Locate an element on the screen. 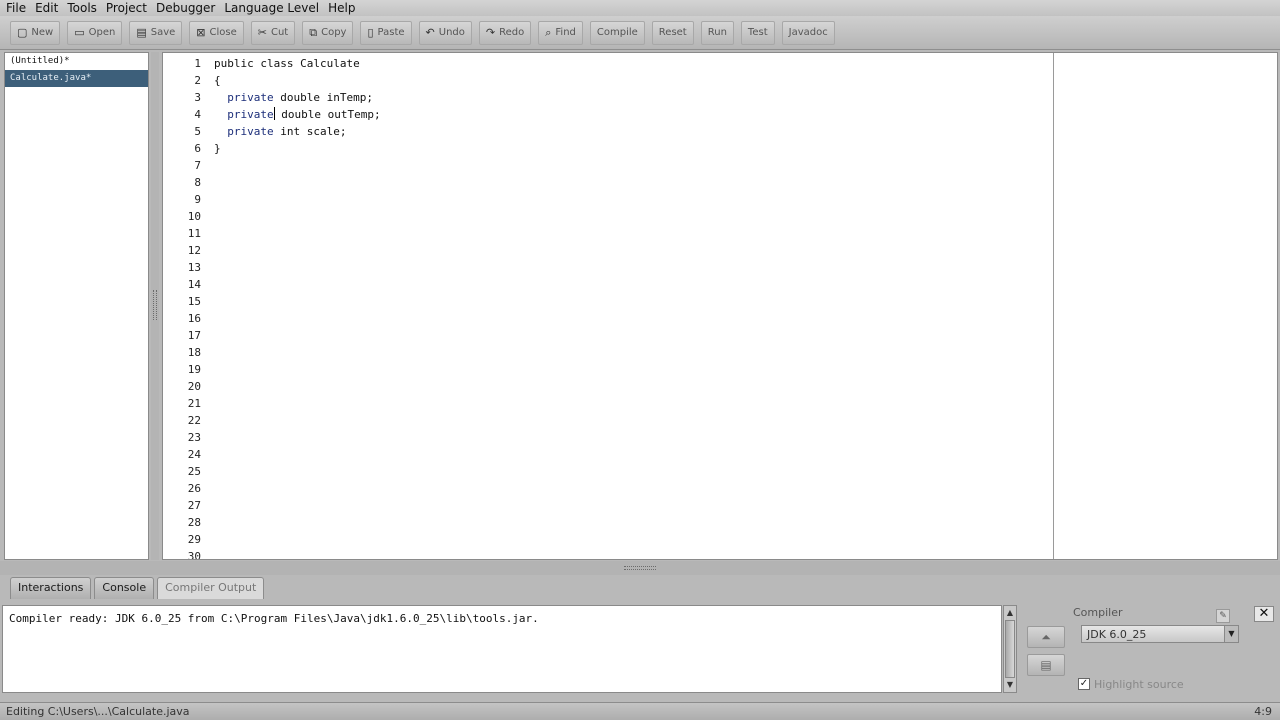 The height and width of the screenshot is (720, 1280). copy-button: ⧉ Copy is located at coordinates (328, 32).